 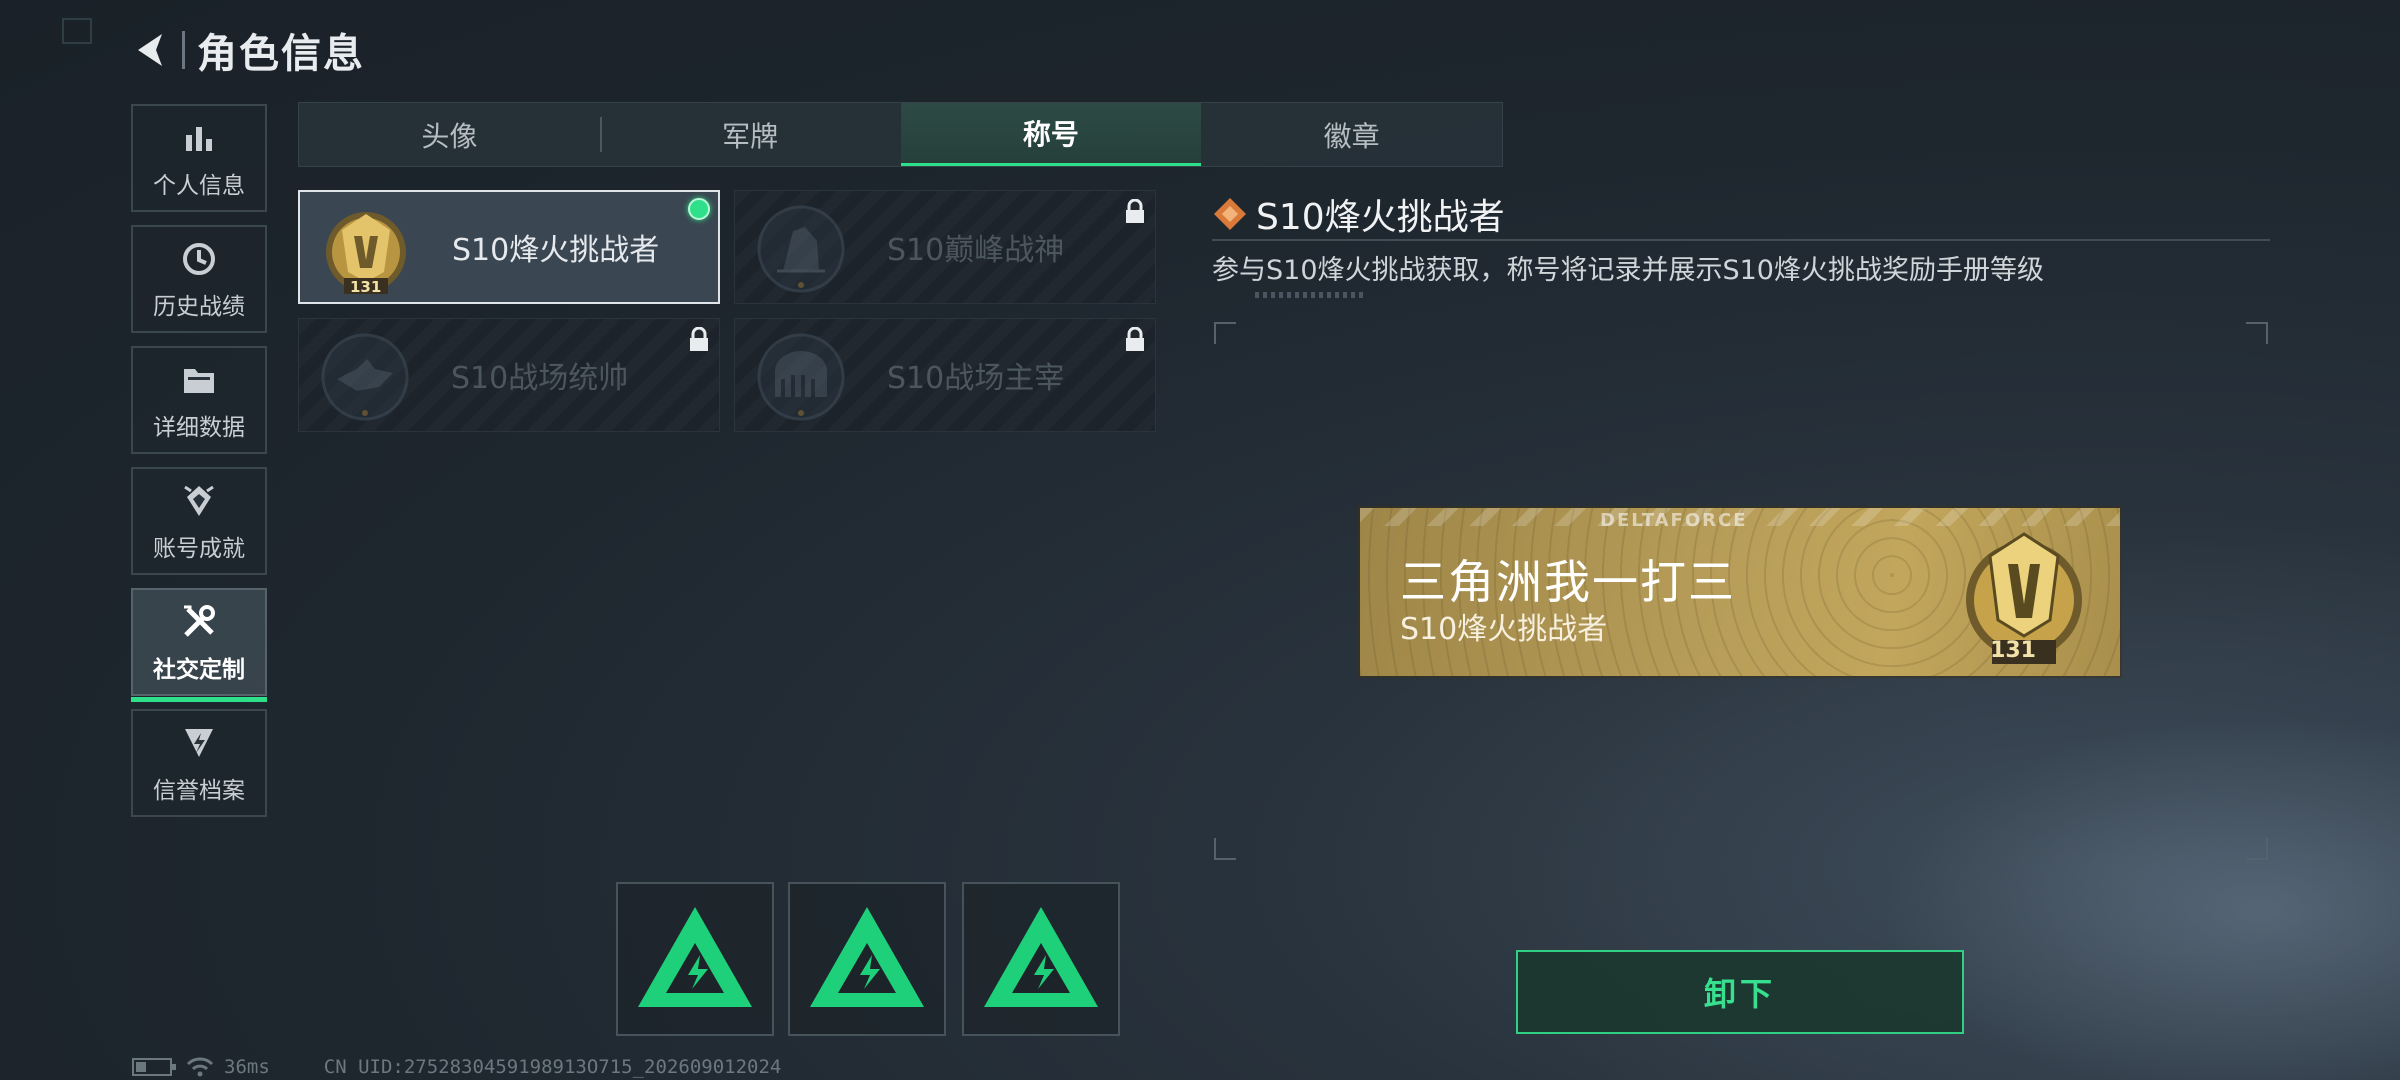 What do you see at coordinates (449, 134) in the screenshot?
I see `tab-avatar: 头像` at bounding box center [449, 134].